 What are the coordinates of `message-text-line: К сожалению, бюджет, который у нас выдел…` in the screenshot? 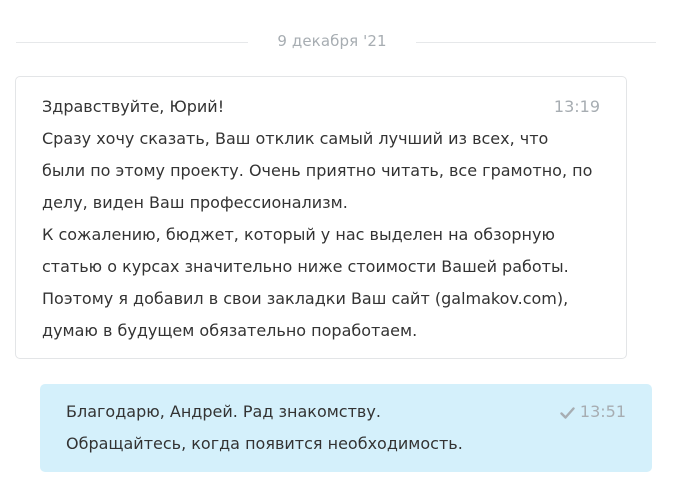 It's located at (298, 234).